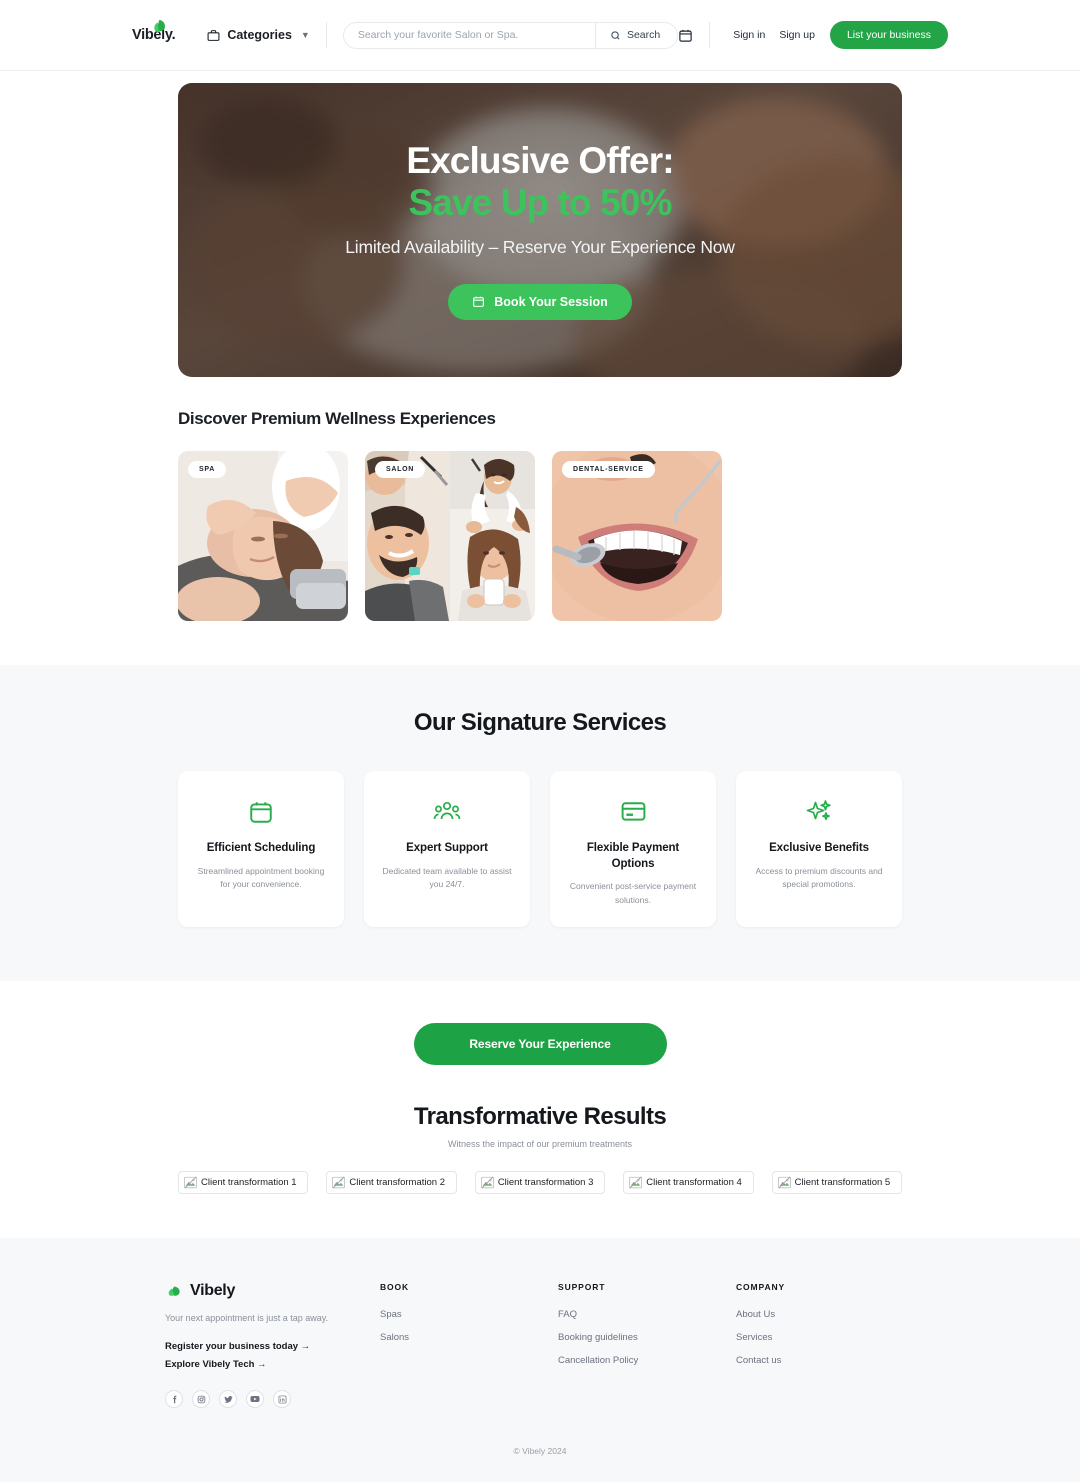 This screenshot has width=1080, height=1482. I want to click on result-alt-text: Client transformation 3, so click(545, 1183).